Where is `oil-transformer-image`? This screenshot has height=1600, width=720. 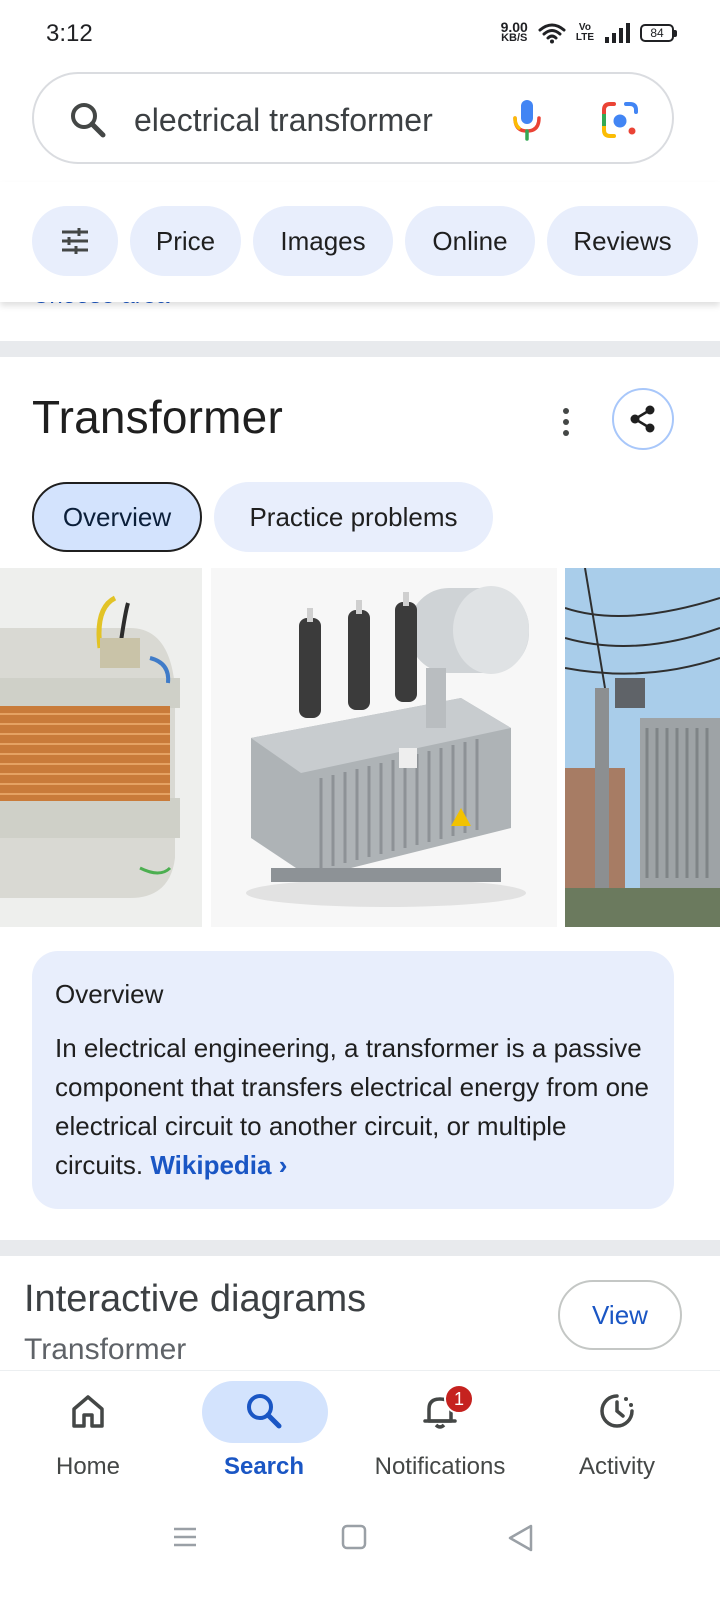 oil-transformer-image is located at coordinates (384, 747).